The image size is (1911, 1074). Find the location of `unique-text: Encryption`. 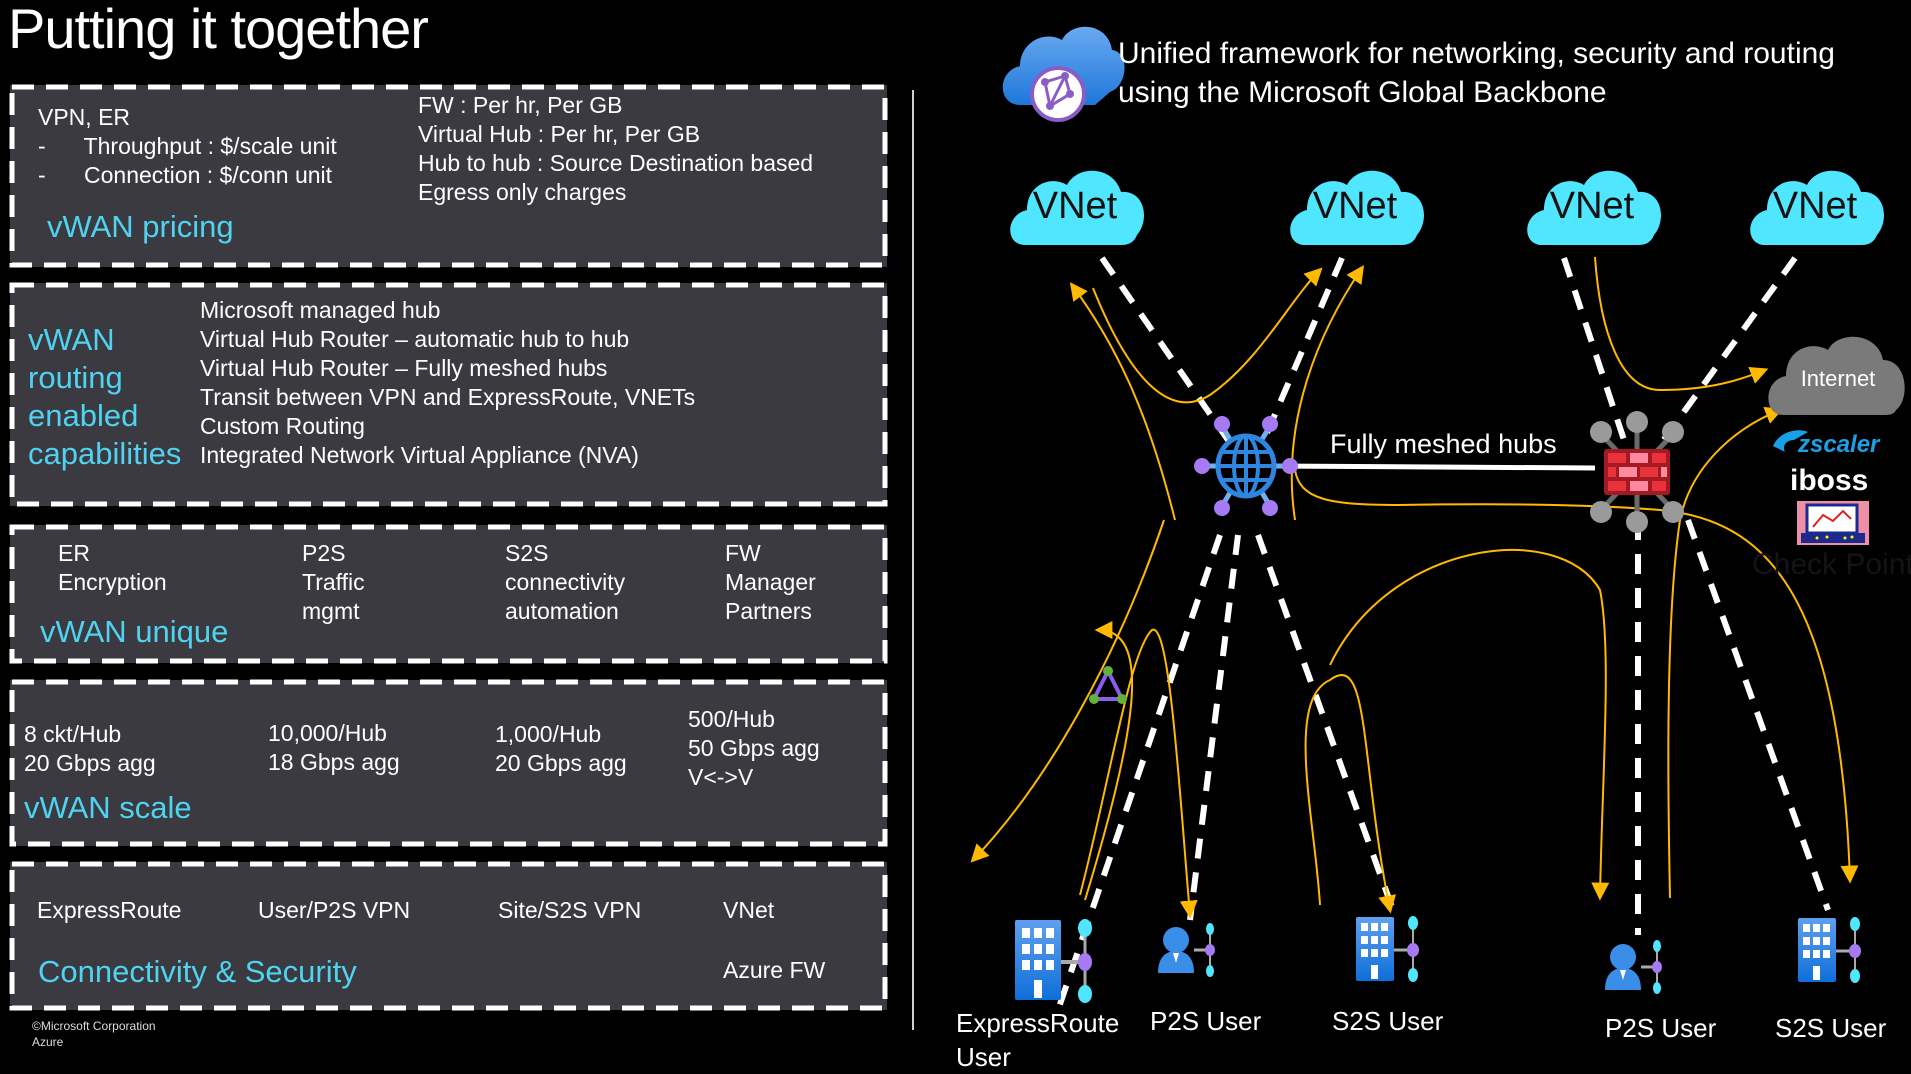

unique-text: Encryption is located at coordinates (112, 582).